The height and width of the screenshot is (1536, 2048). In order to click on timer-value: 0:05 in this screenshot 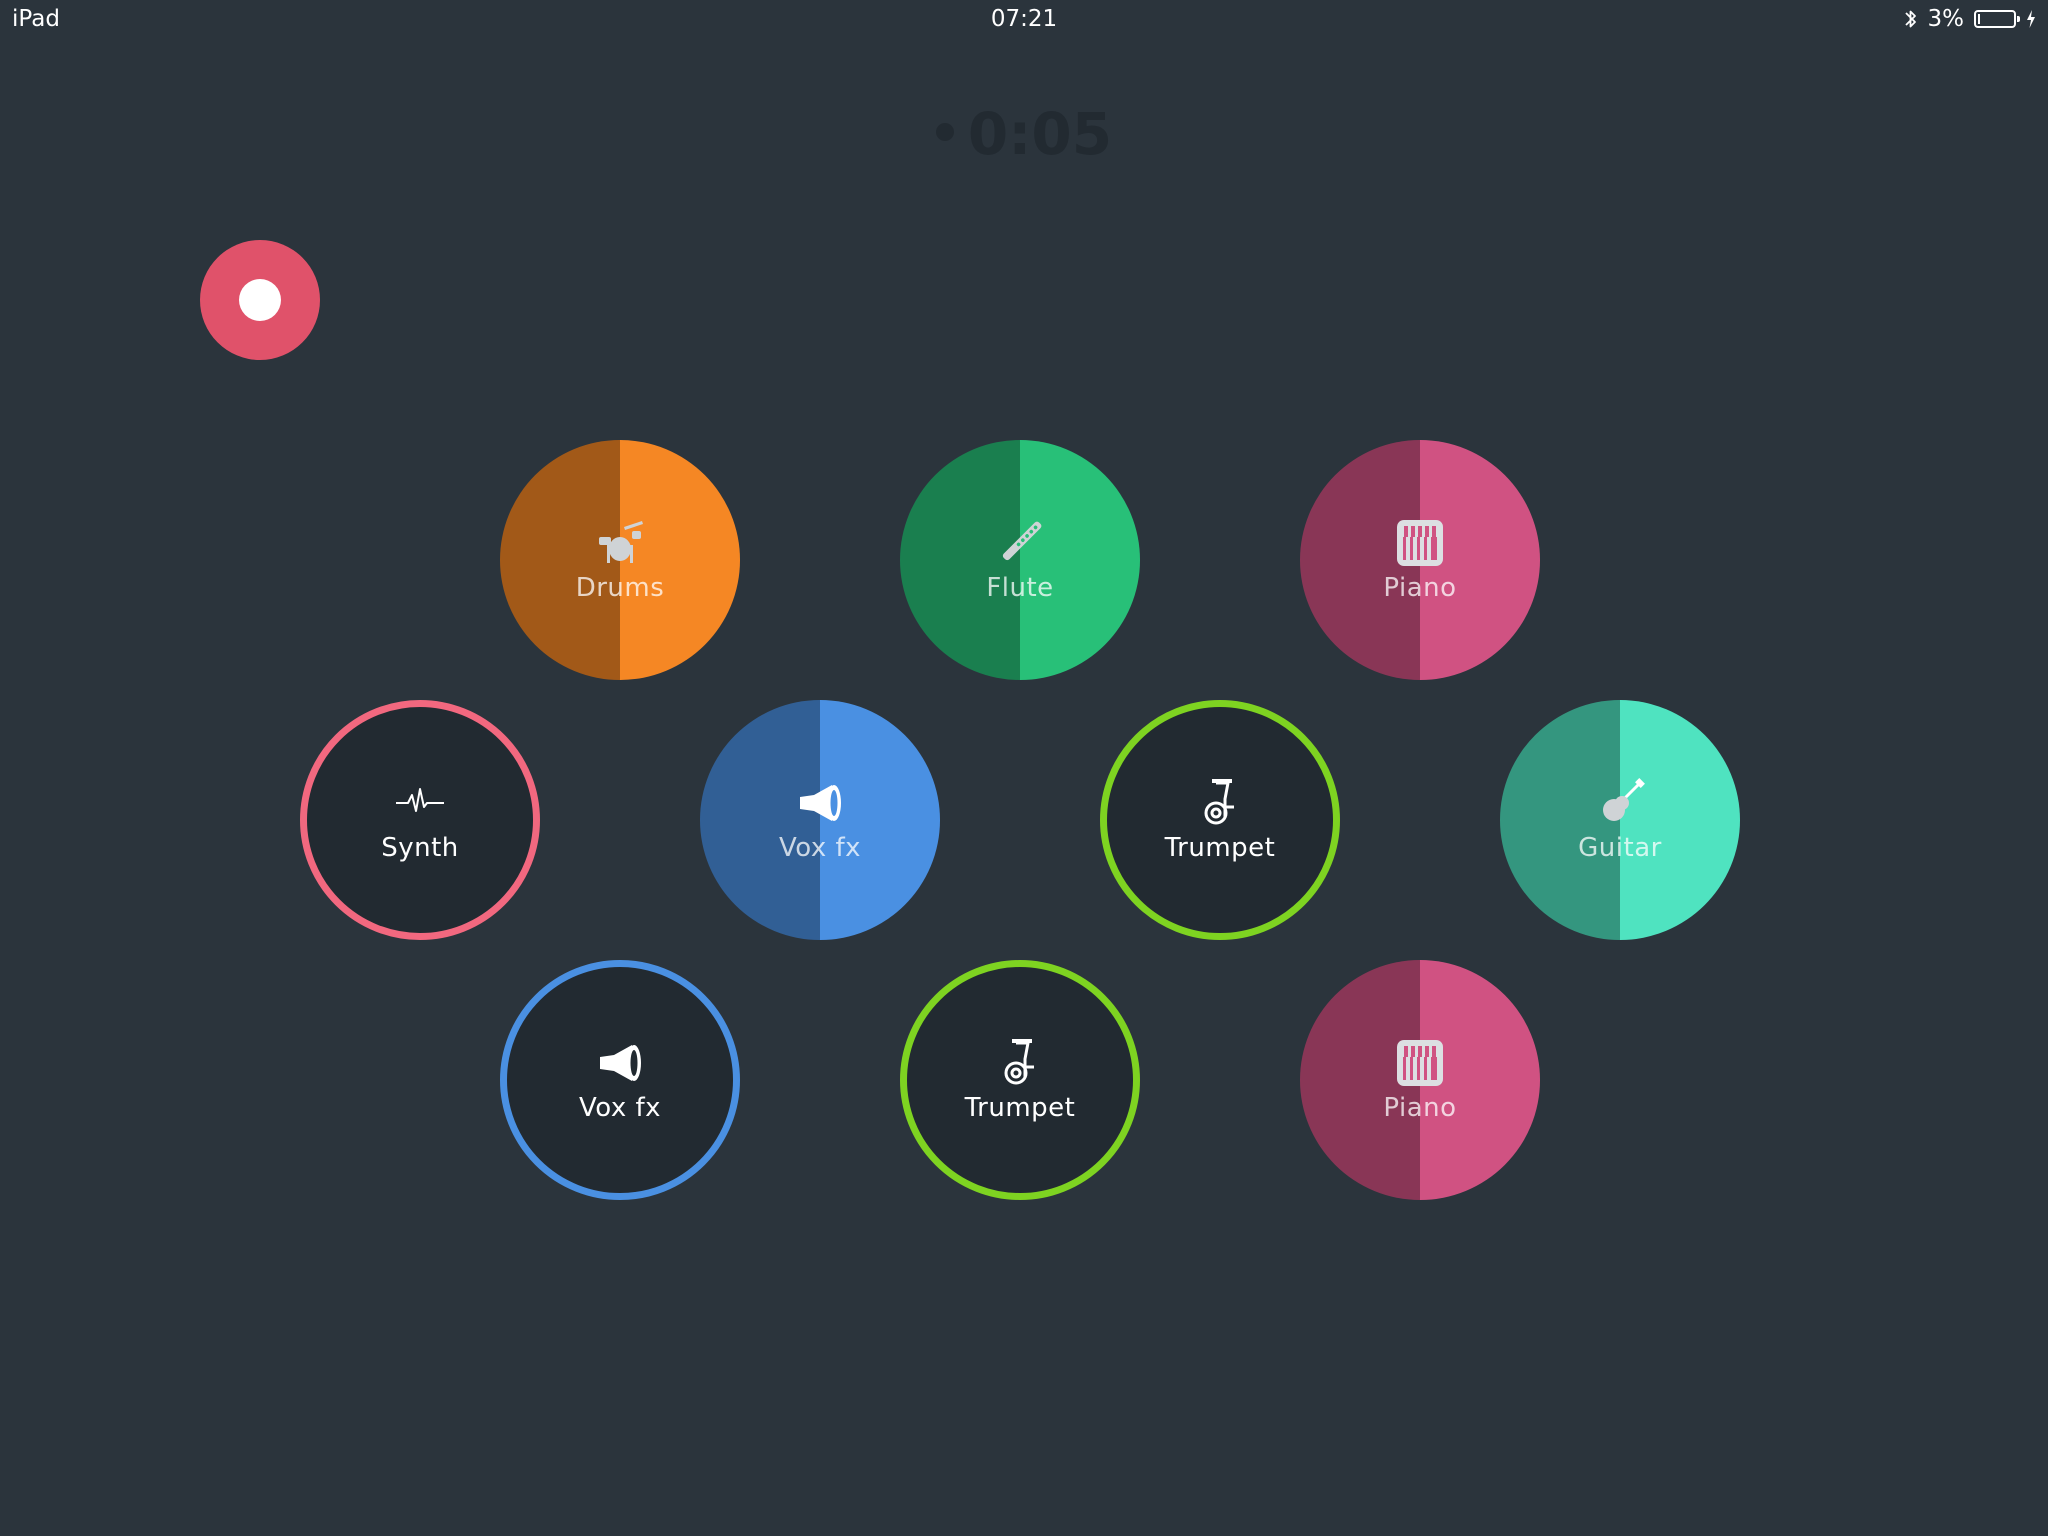, I will do `click(1040, 134)`.